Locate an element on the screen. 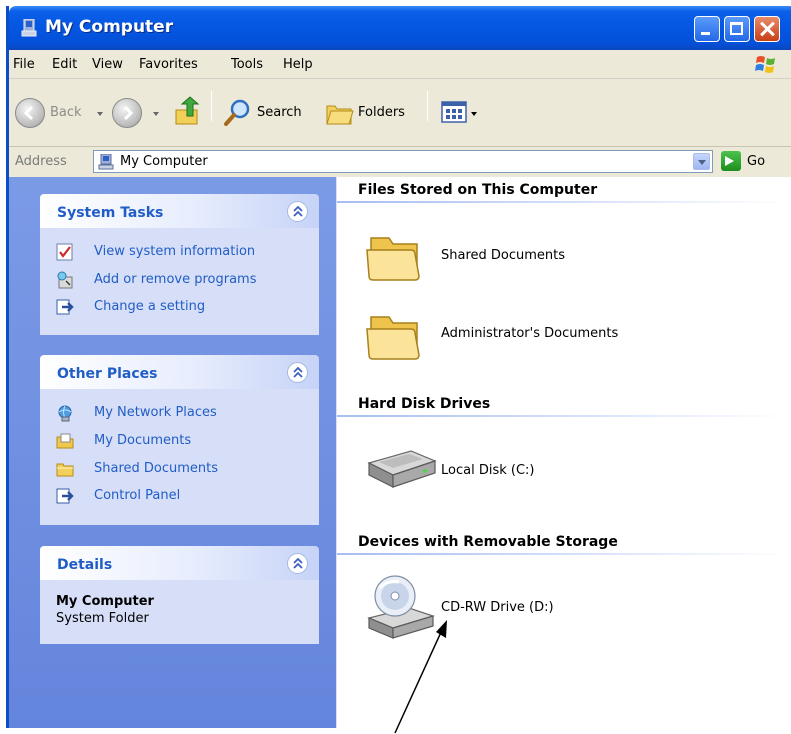 This screenshot has width=791, height=734. toolbar: Back Search Folders is located at coordinates (400, 113).